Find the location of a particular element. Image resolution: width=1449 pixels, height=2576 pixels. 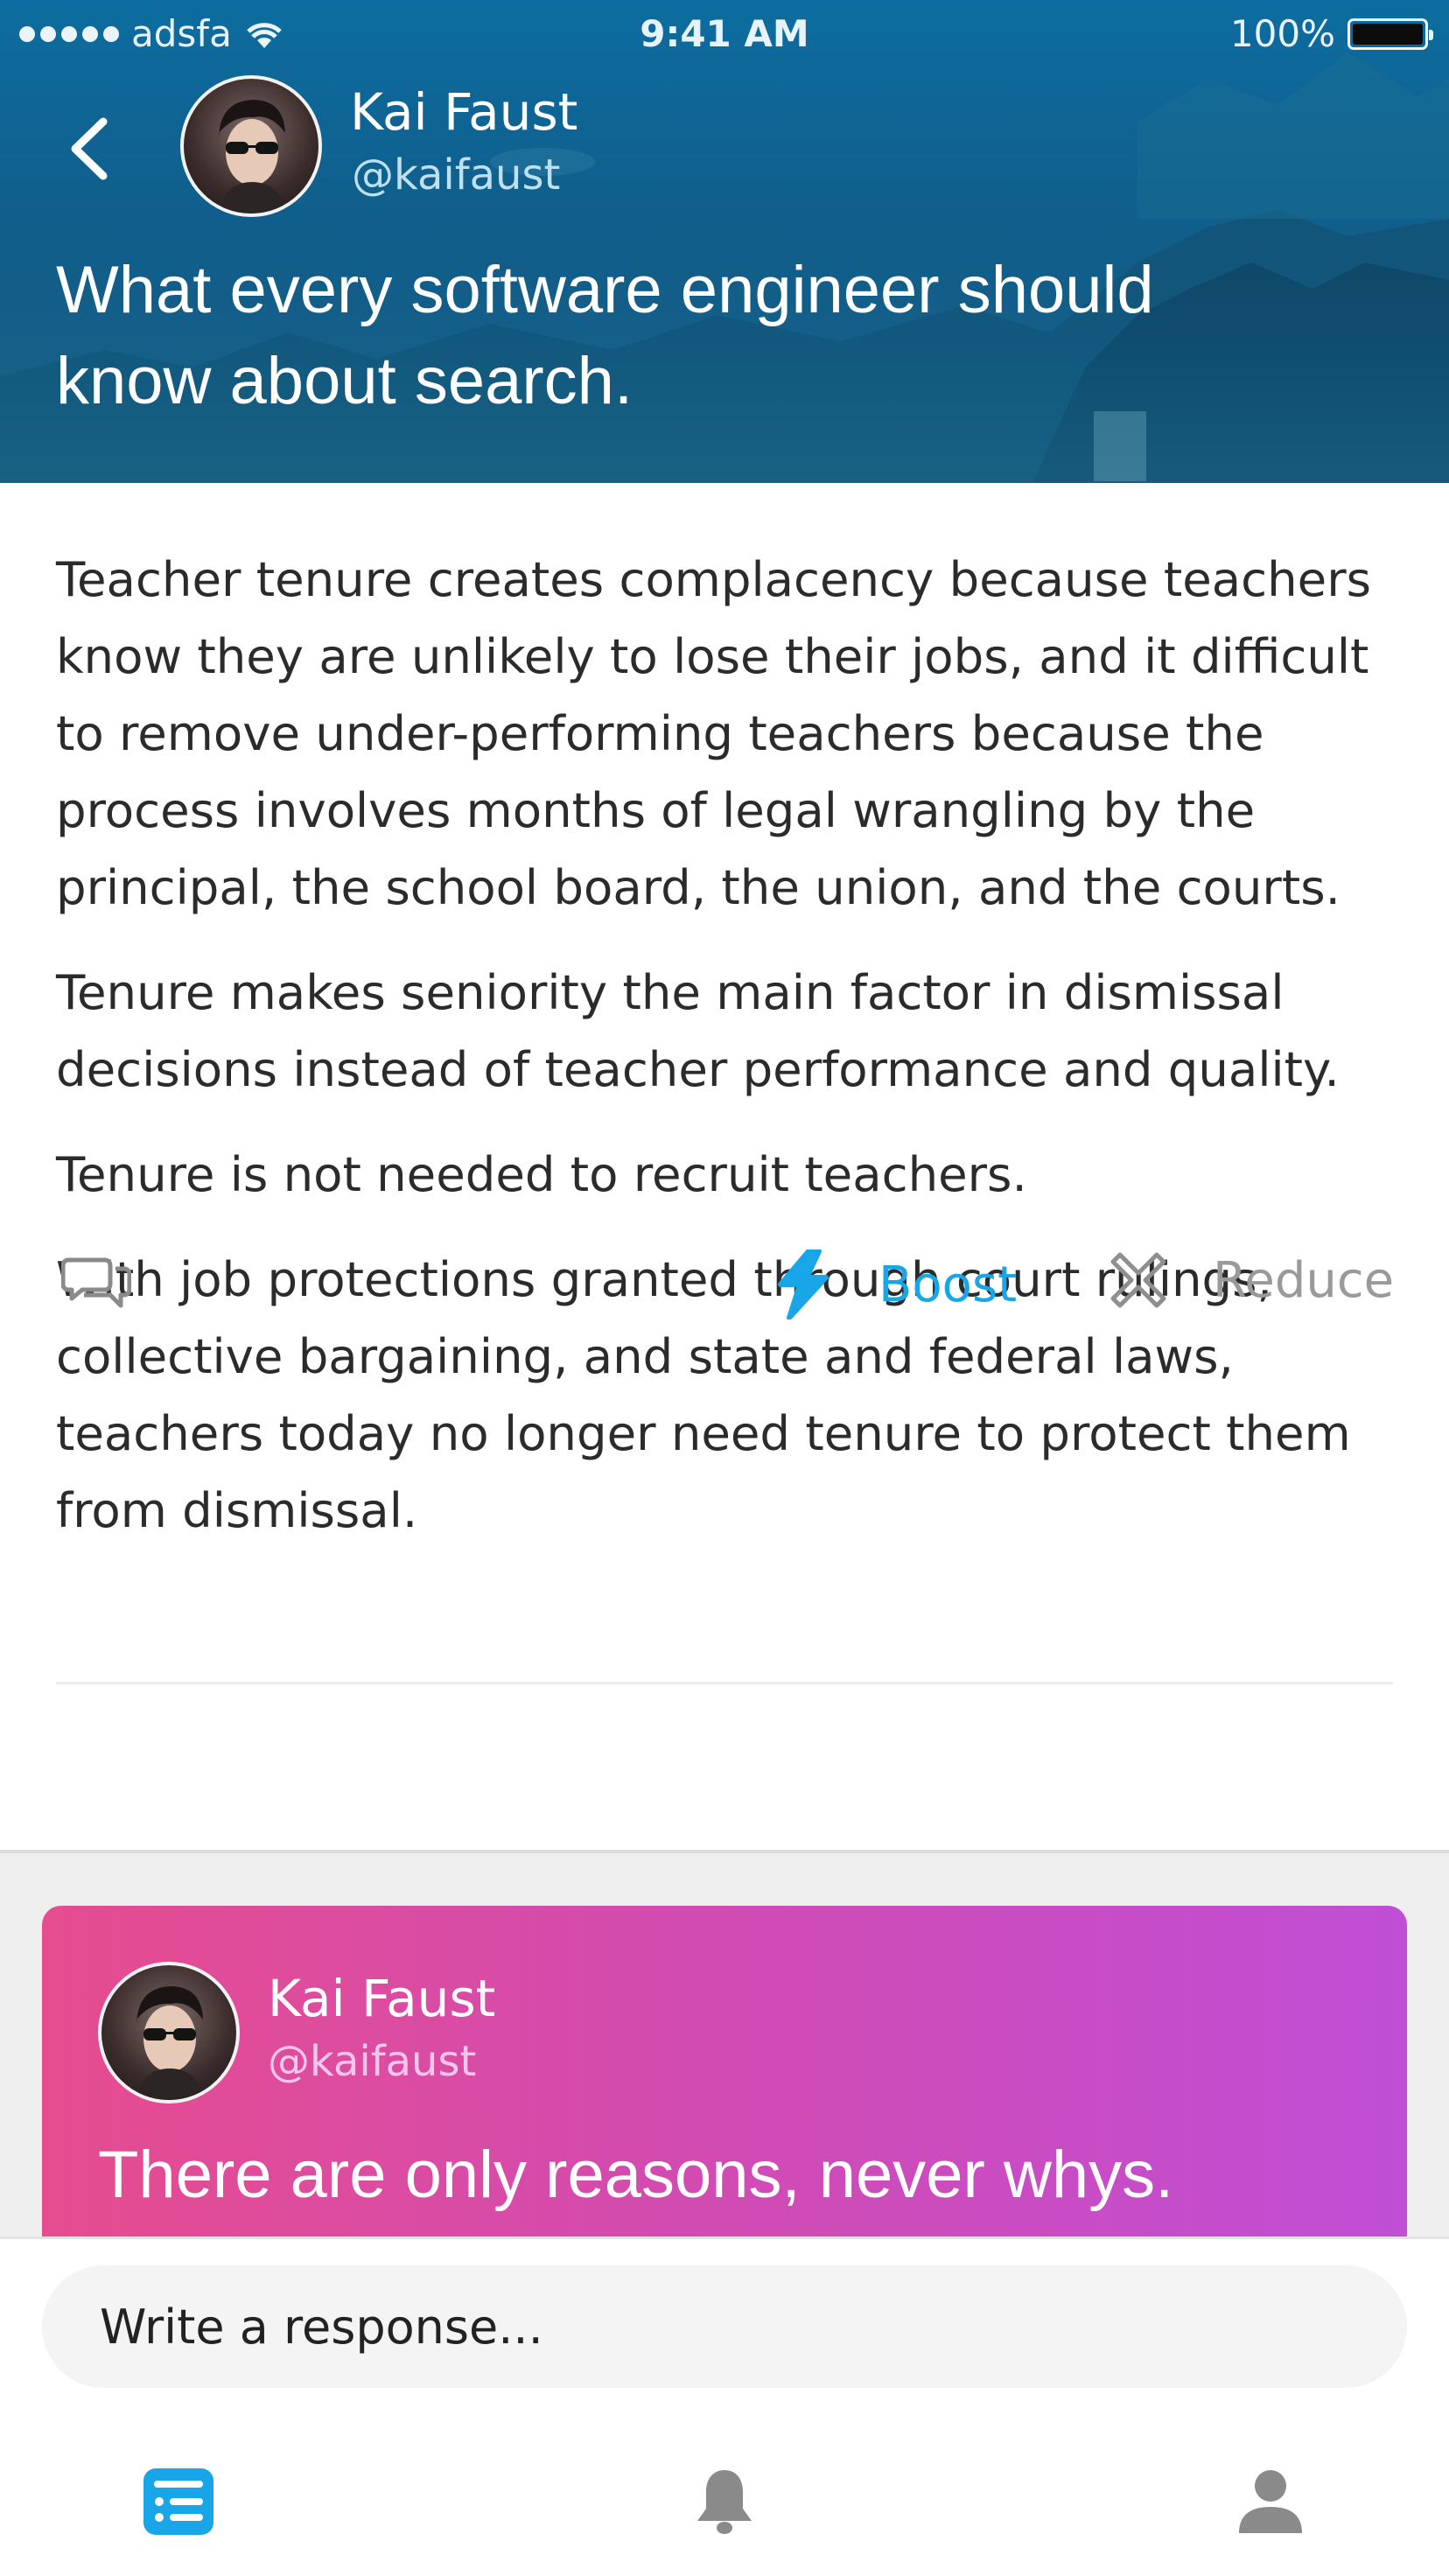

boost-button: Boost is located at coordinates (895, 1285).